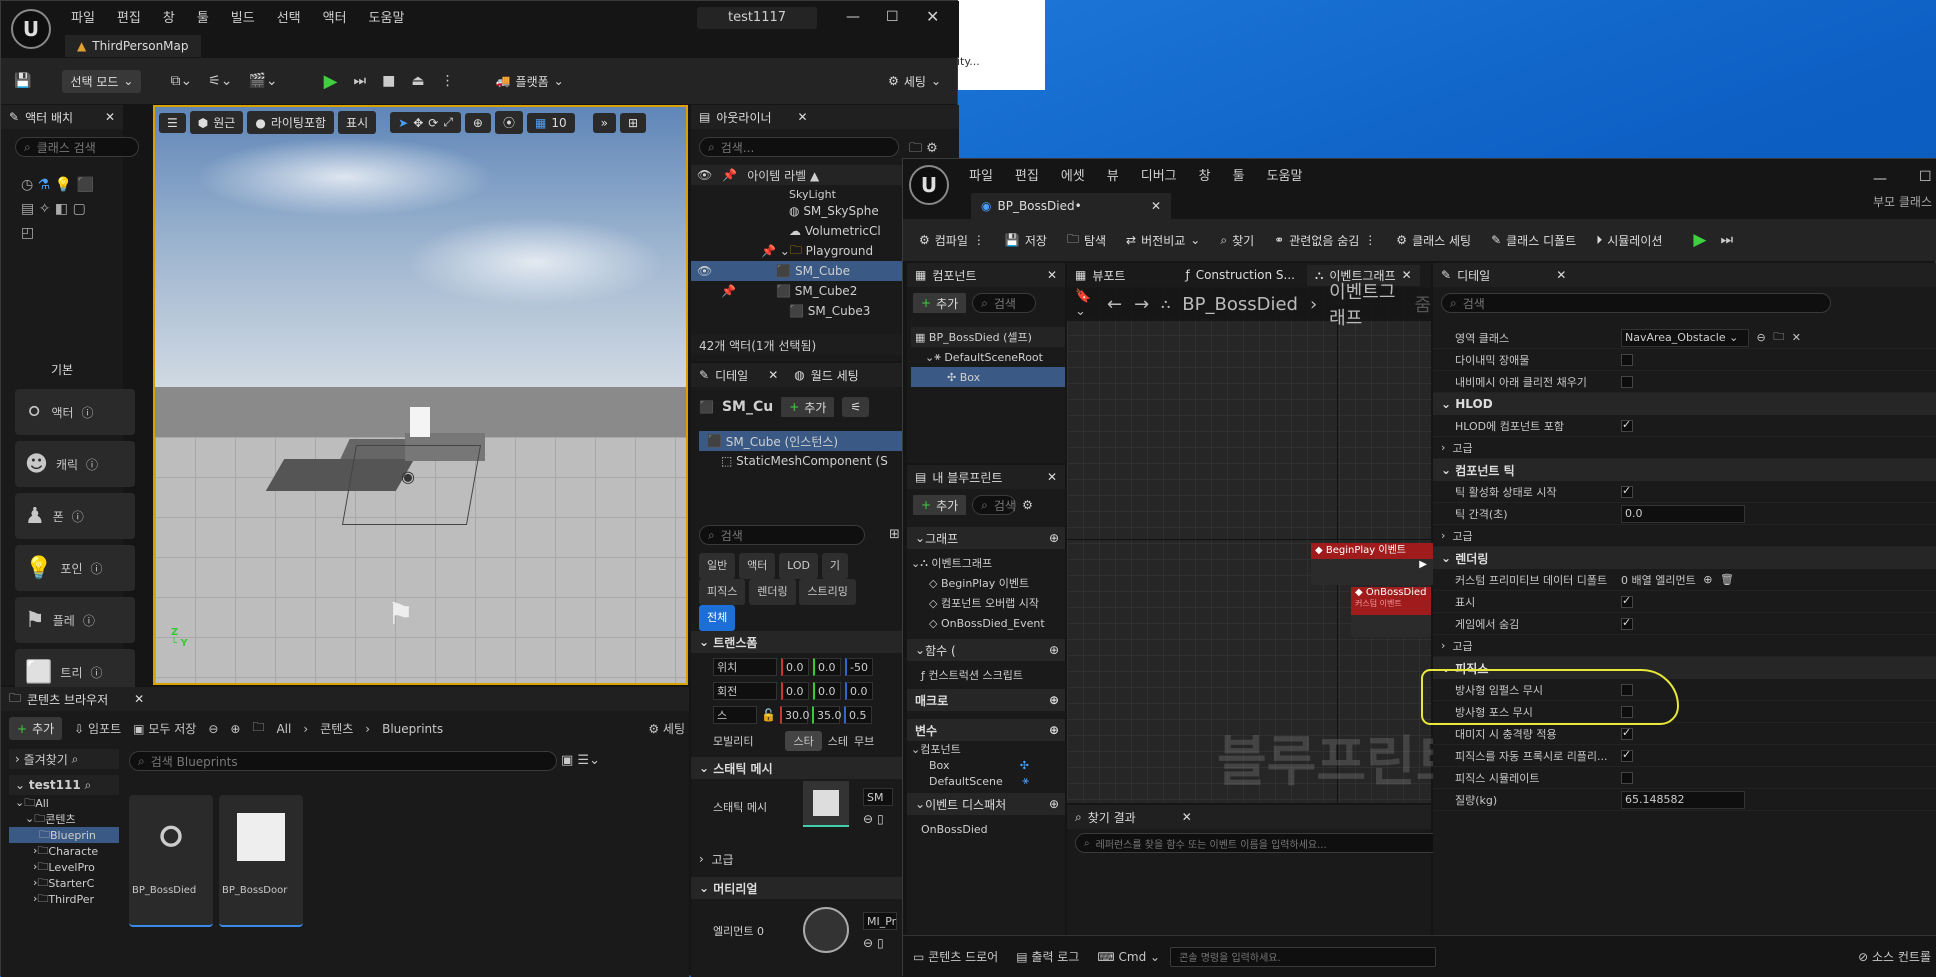 The image size is (1936, 977). I want to click on tree-item: ›🗀 ThirdPer, so click(64, 899).